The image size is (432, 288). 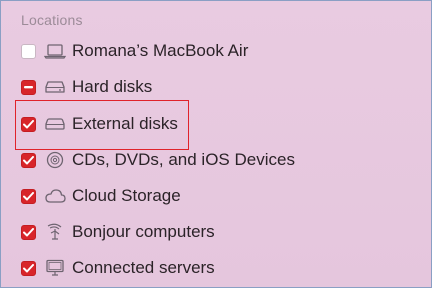 What do you see at coordinates (28, 268) in the screenshot?
I see `checkbox-connected-servers` at bounding box center [28, 268].